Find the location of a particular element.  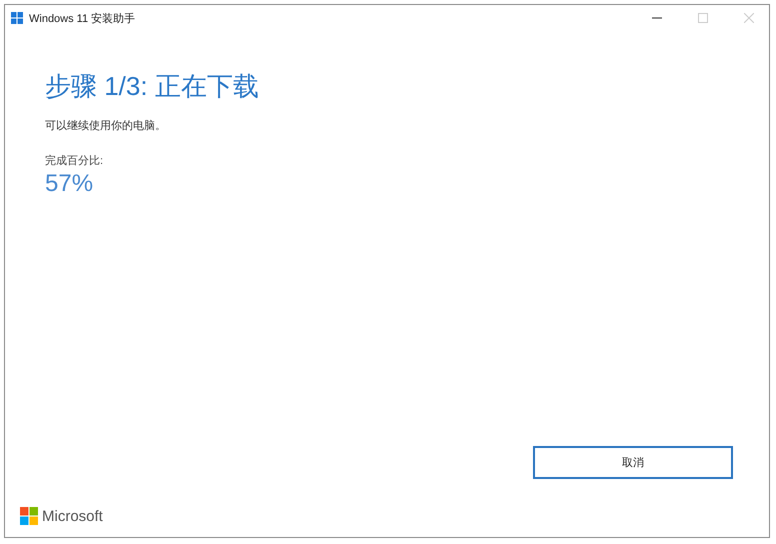

microsoft-logo-icon is located at coordinates (29, 516).